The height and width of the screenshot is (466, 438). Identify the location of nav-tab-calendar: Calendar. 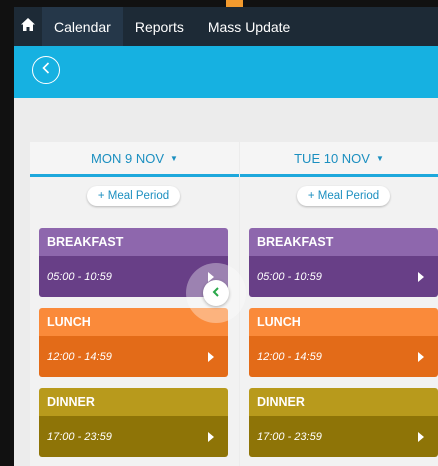
(82, 26).